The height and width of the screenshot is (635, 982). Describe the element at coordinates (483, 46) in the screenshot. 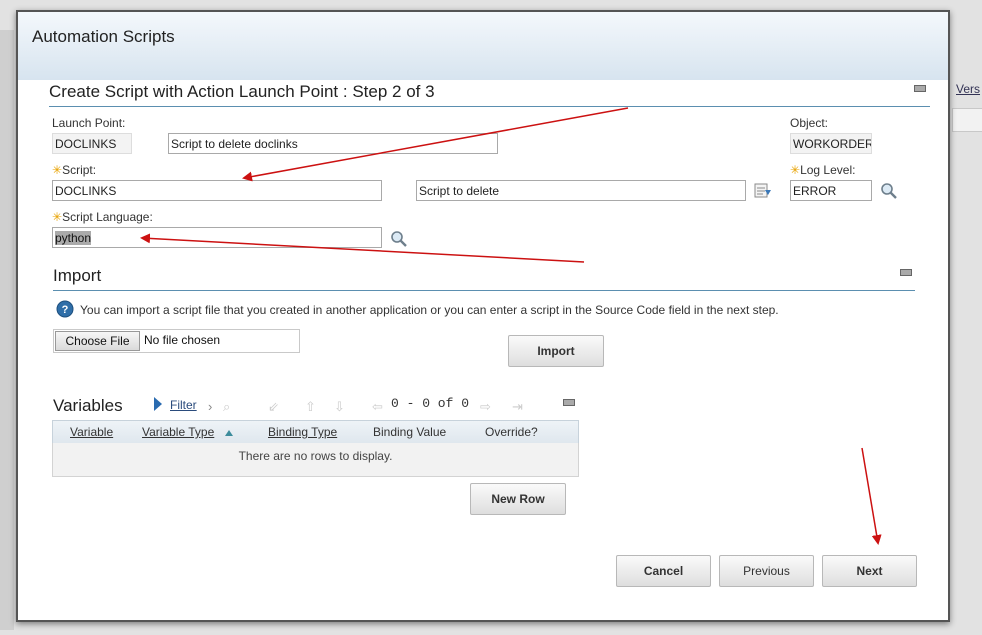

I see `dialog-header: Automation Scripts` at that location.